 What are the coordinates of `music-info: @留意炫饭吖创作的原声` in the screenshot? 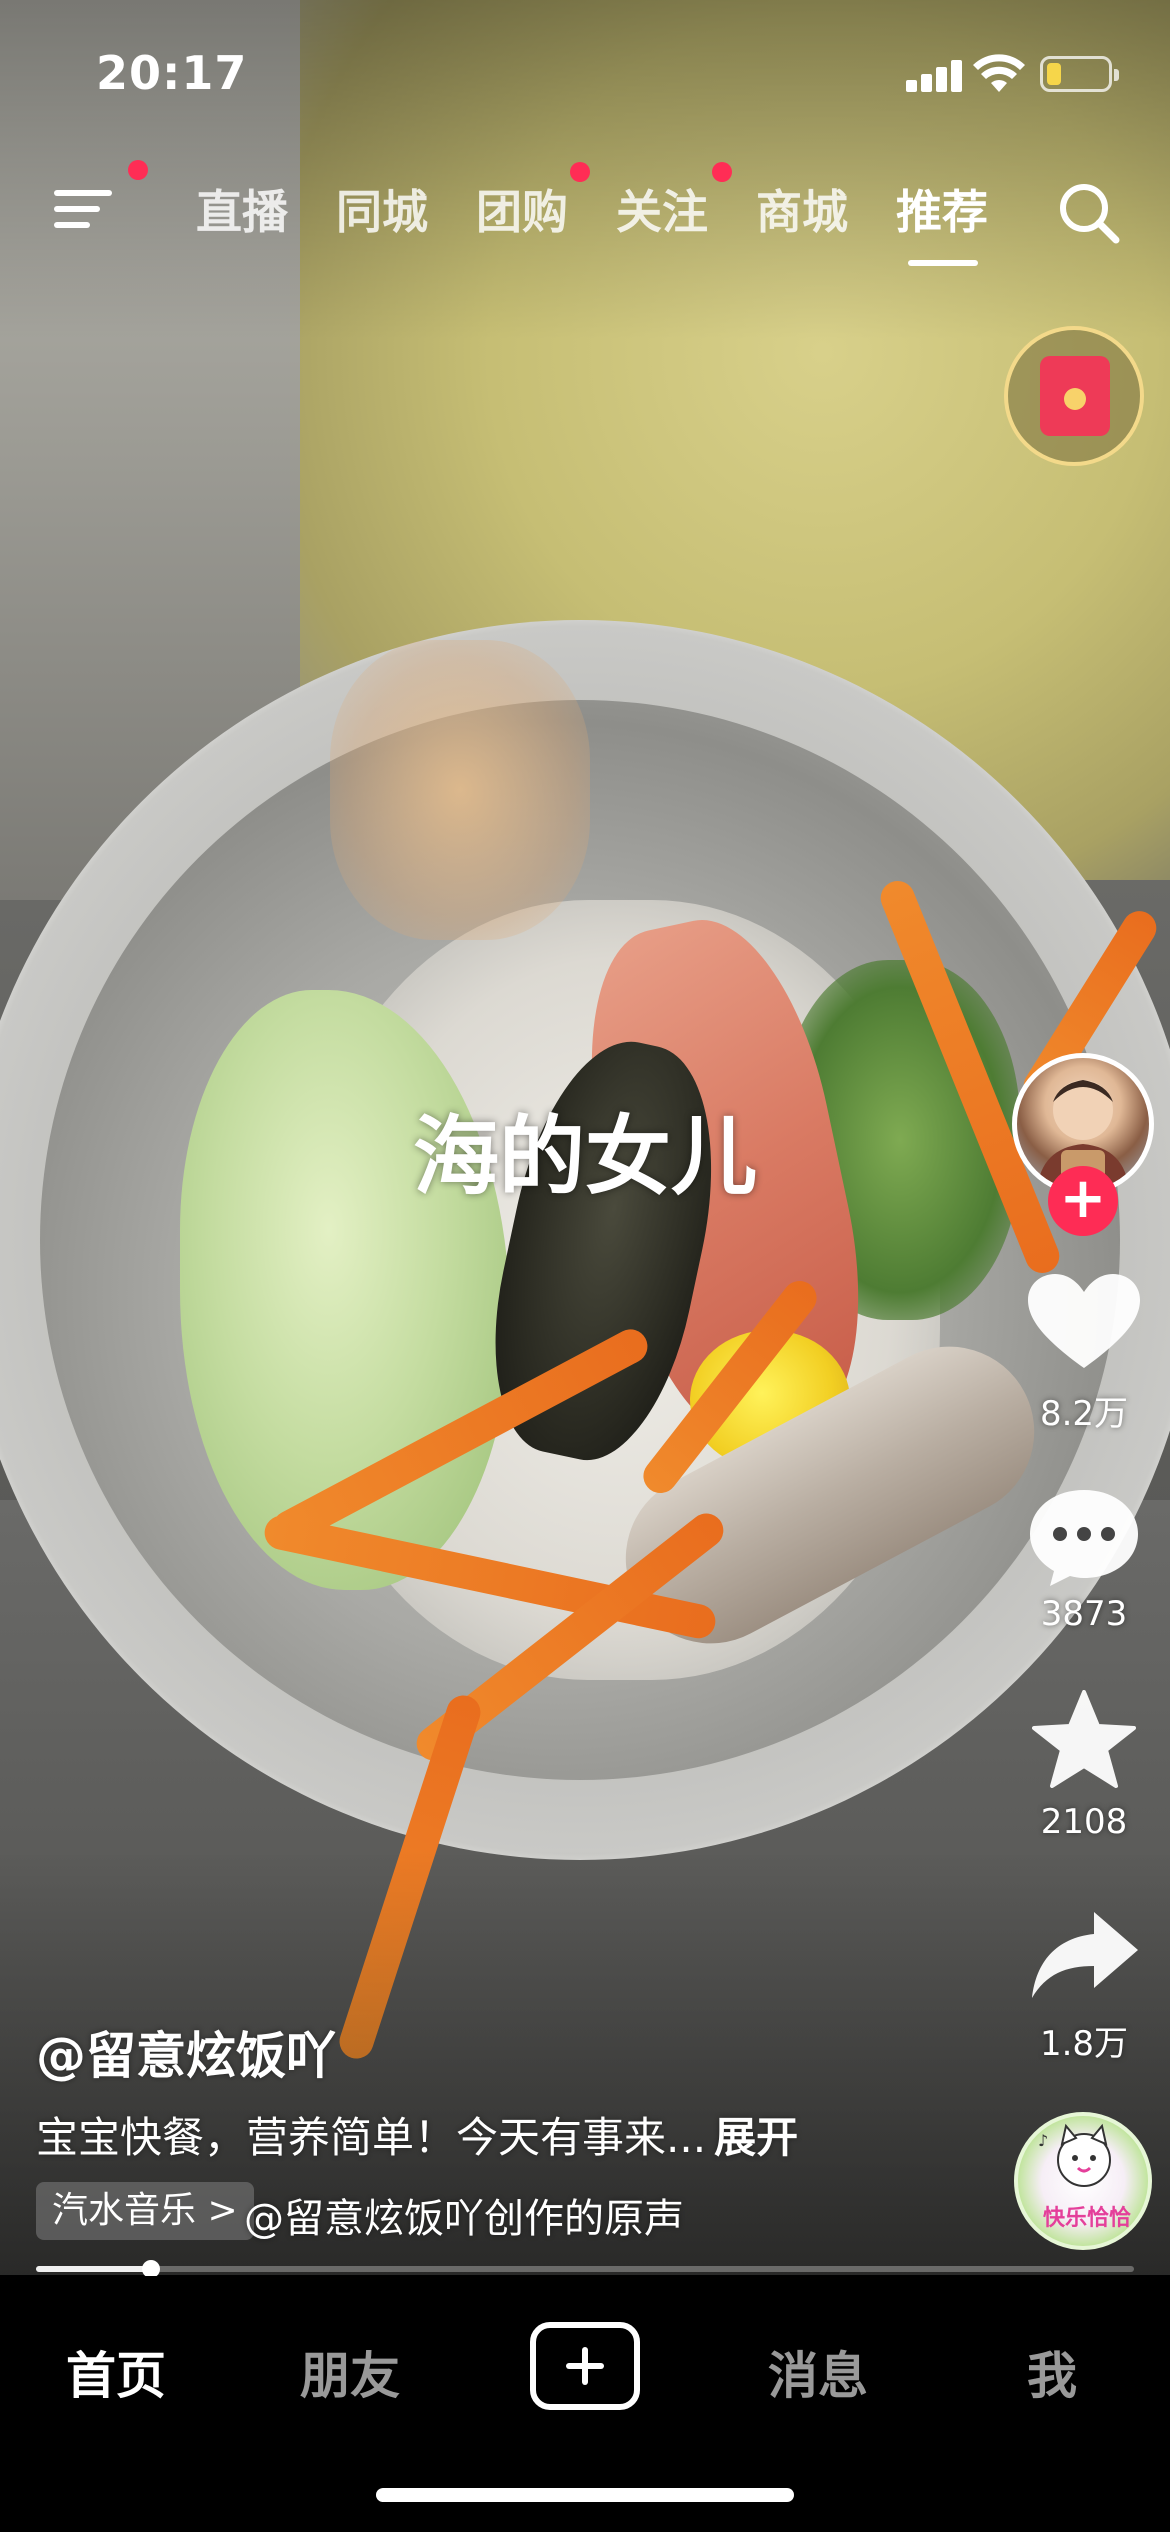 It's located at (464, 2215).